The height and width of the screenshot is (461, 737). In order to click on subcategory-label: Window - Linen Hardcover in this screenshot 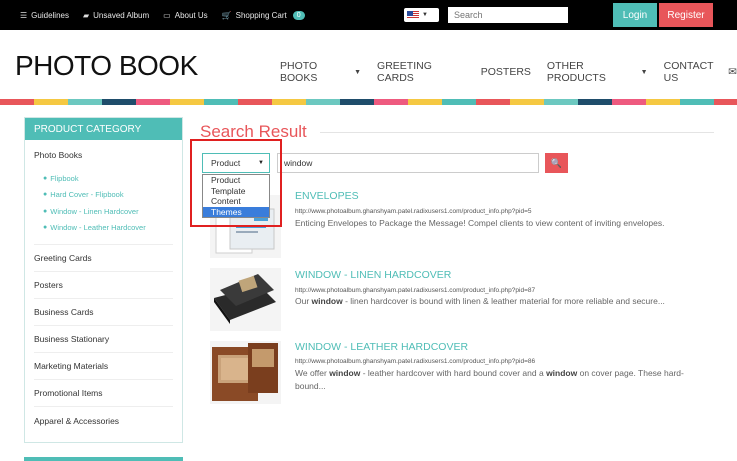, I will do `click(94, 211)`.